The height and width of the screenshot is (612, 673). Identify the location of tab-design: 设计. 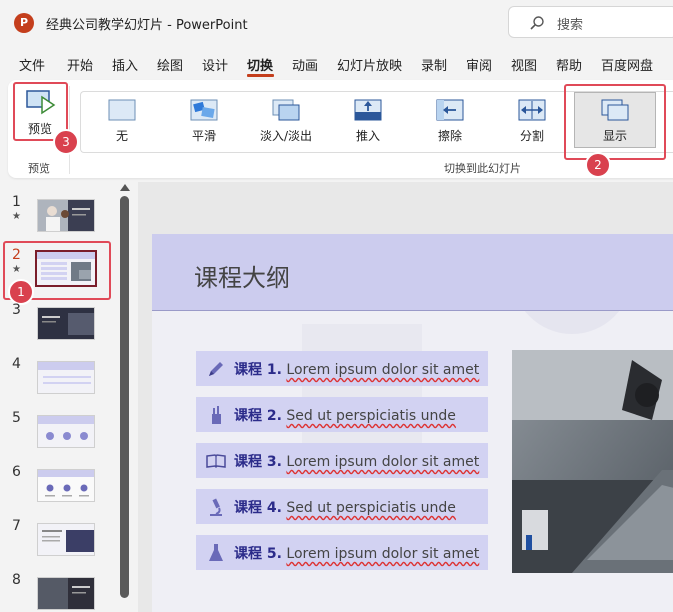
(215, 64).